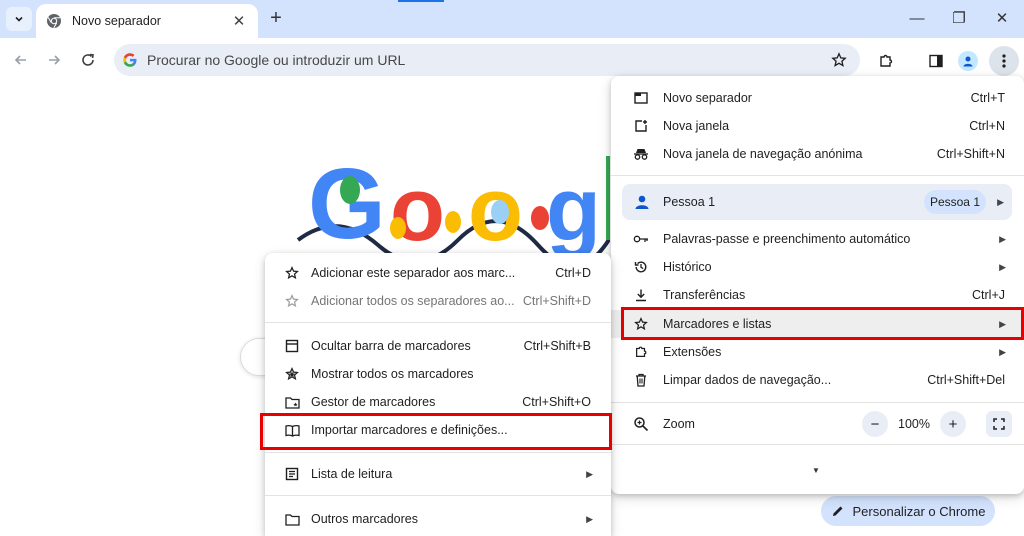 This screenshot has height=536, width=1024. I want to click on restore-button: ❐, so click(959, 18).